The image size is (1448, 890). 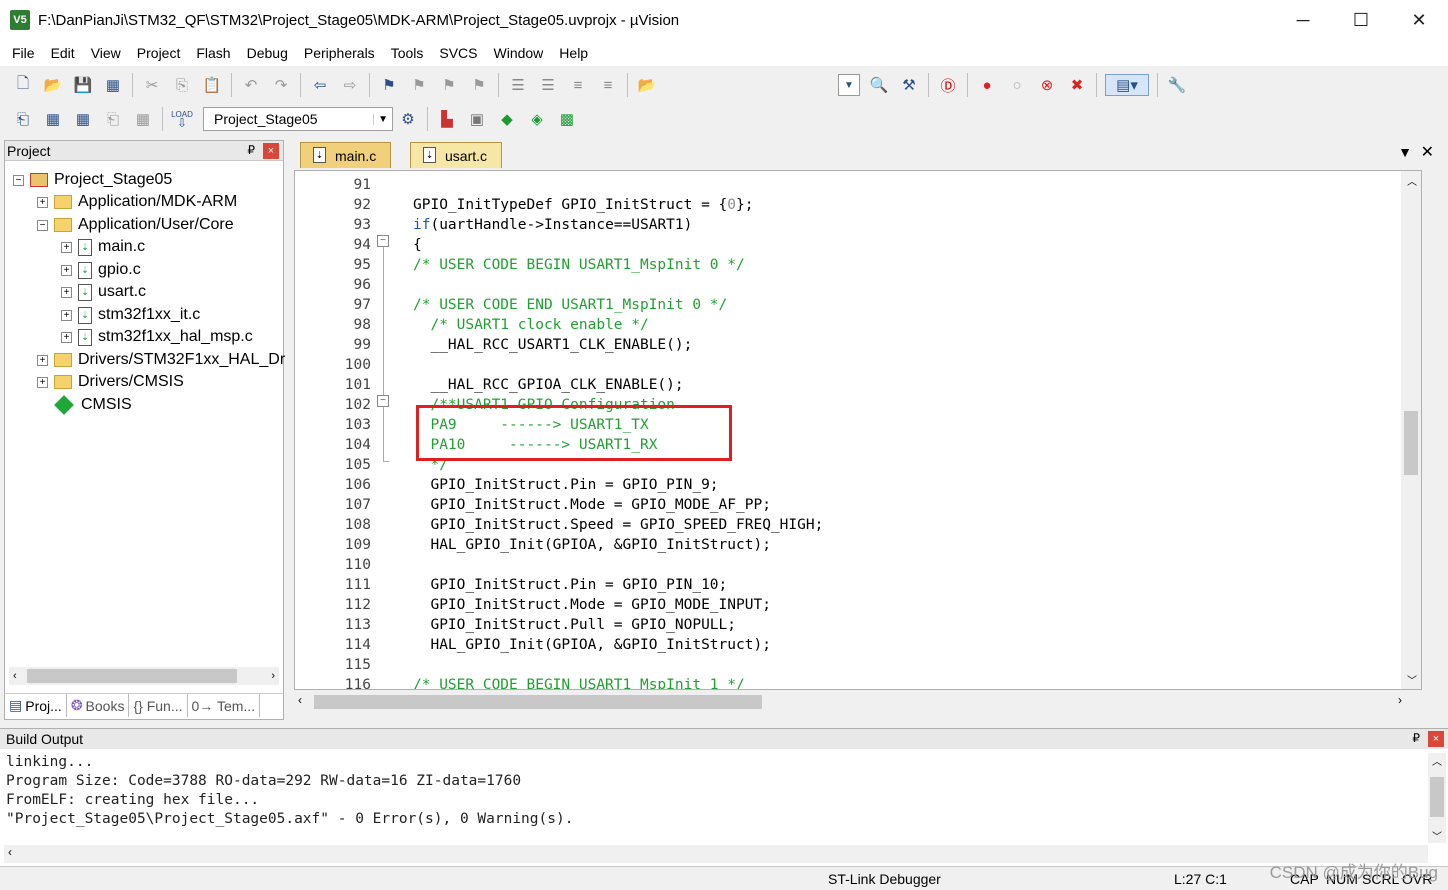 What do you see at coordinates (23, 85) in the screenshot?
I see `new-file-icon: 🗋` at bounding box center [23, 85].